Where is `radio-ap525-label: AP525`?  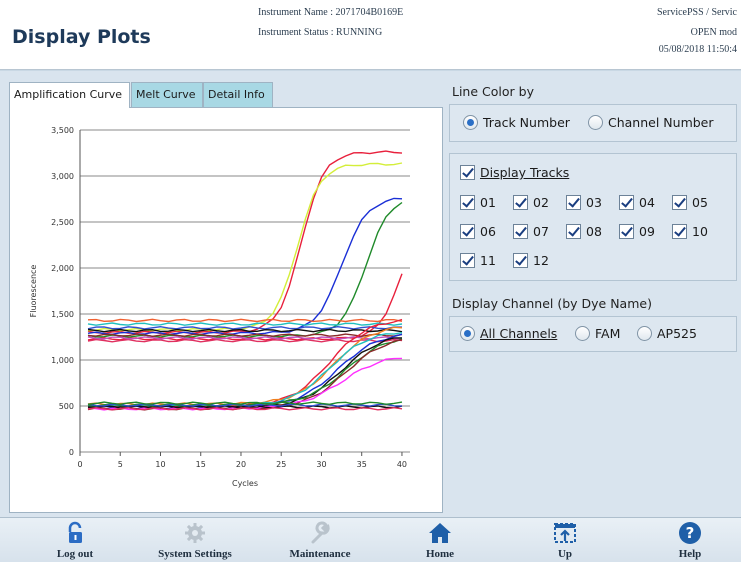
radio-ap525-label: AP525 is located at coordinates (677, 333).